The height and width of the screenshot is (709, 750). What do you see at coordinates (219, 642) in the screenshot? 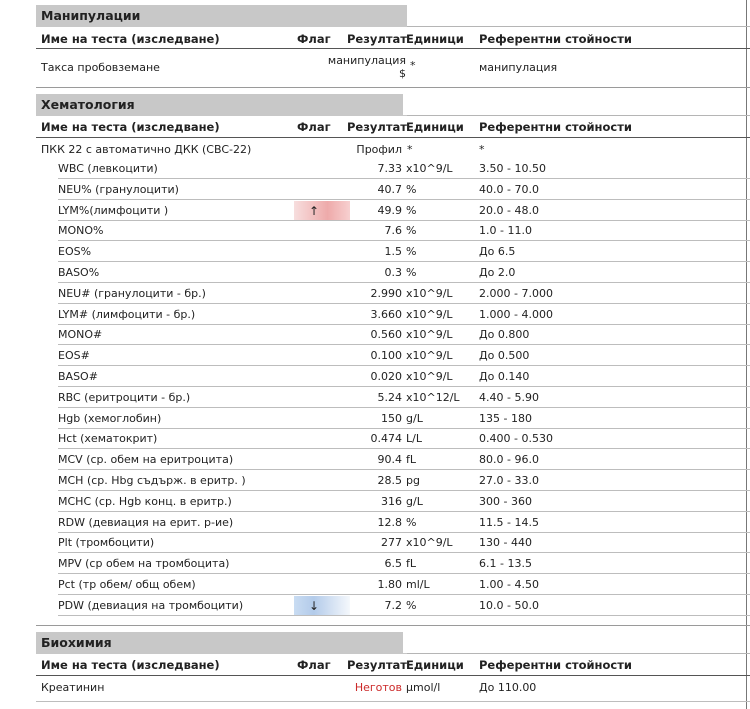
I see `section-title-biochemistry: Биохимия` at bounding box center [219, 642].